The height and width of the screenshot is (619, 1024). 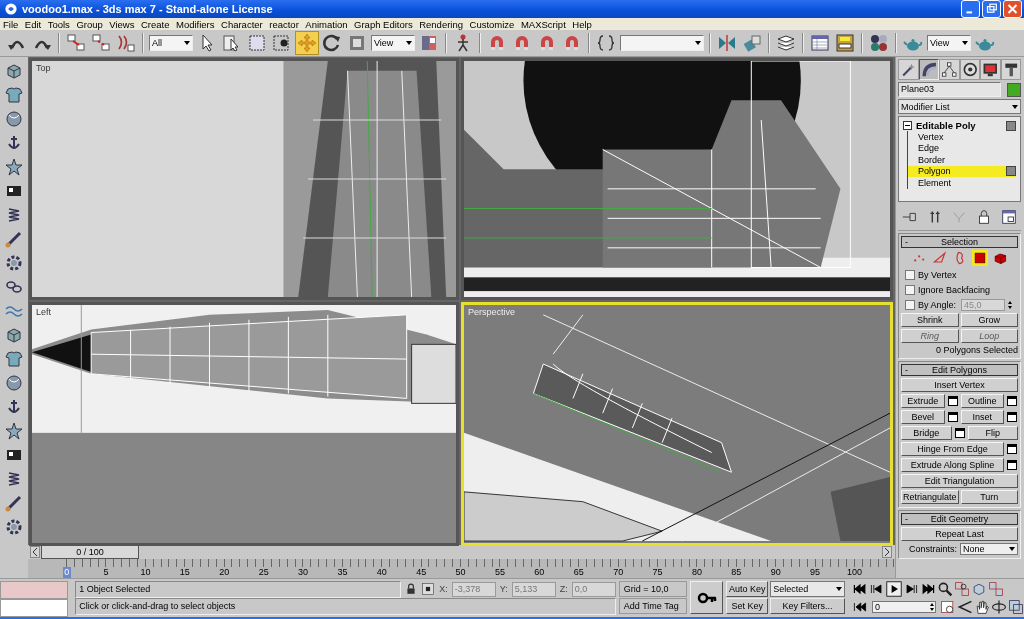 What do you see at coordinates (11, 24) in the screenshot?
I see `menu-item: File` at bounding box center [11, 24].